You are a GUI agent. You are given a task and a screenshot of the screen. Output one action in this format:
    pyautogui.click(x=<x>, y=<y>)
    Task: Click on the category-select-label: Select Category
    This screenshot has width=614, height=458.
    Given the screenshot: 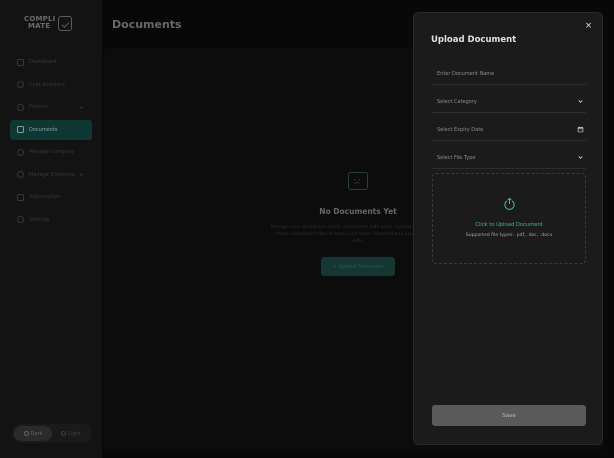 What is the action you would take?
    pyautogui.click(x=457, y=101)
    